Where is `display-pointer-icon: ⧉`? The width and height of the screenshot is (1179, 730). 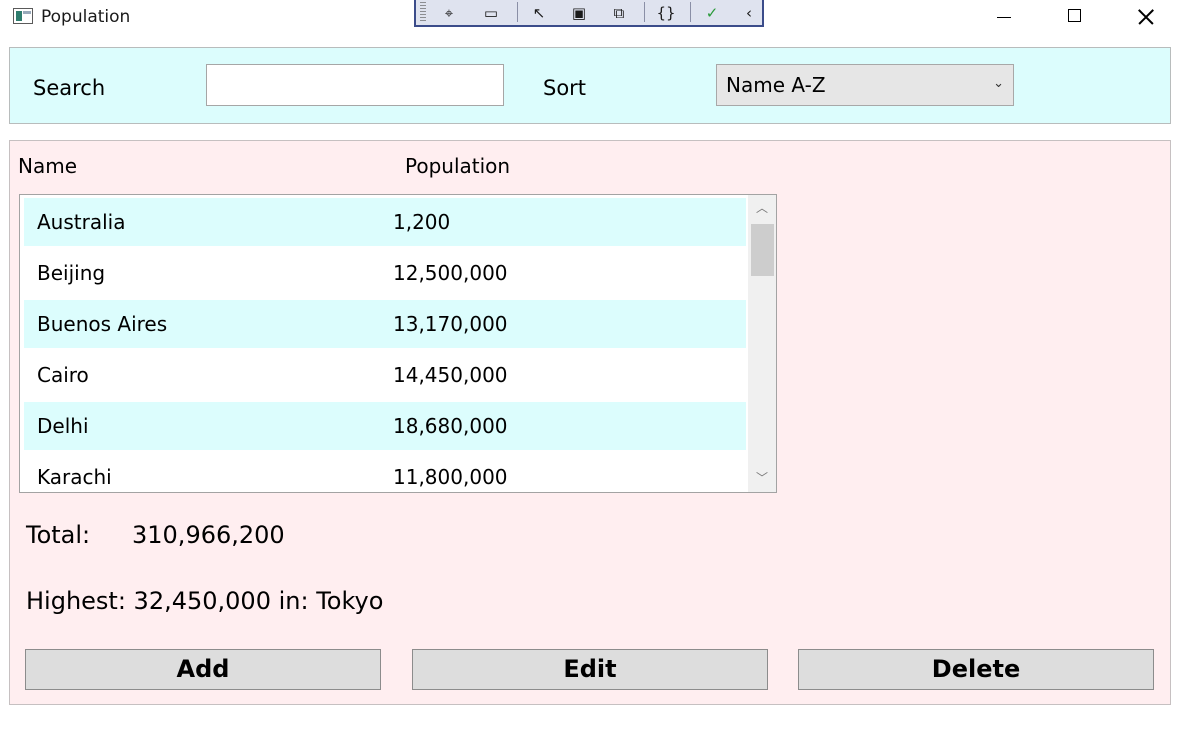 display-pointer-icon: ⧉ is located at coordinates (619, 13).